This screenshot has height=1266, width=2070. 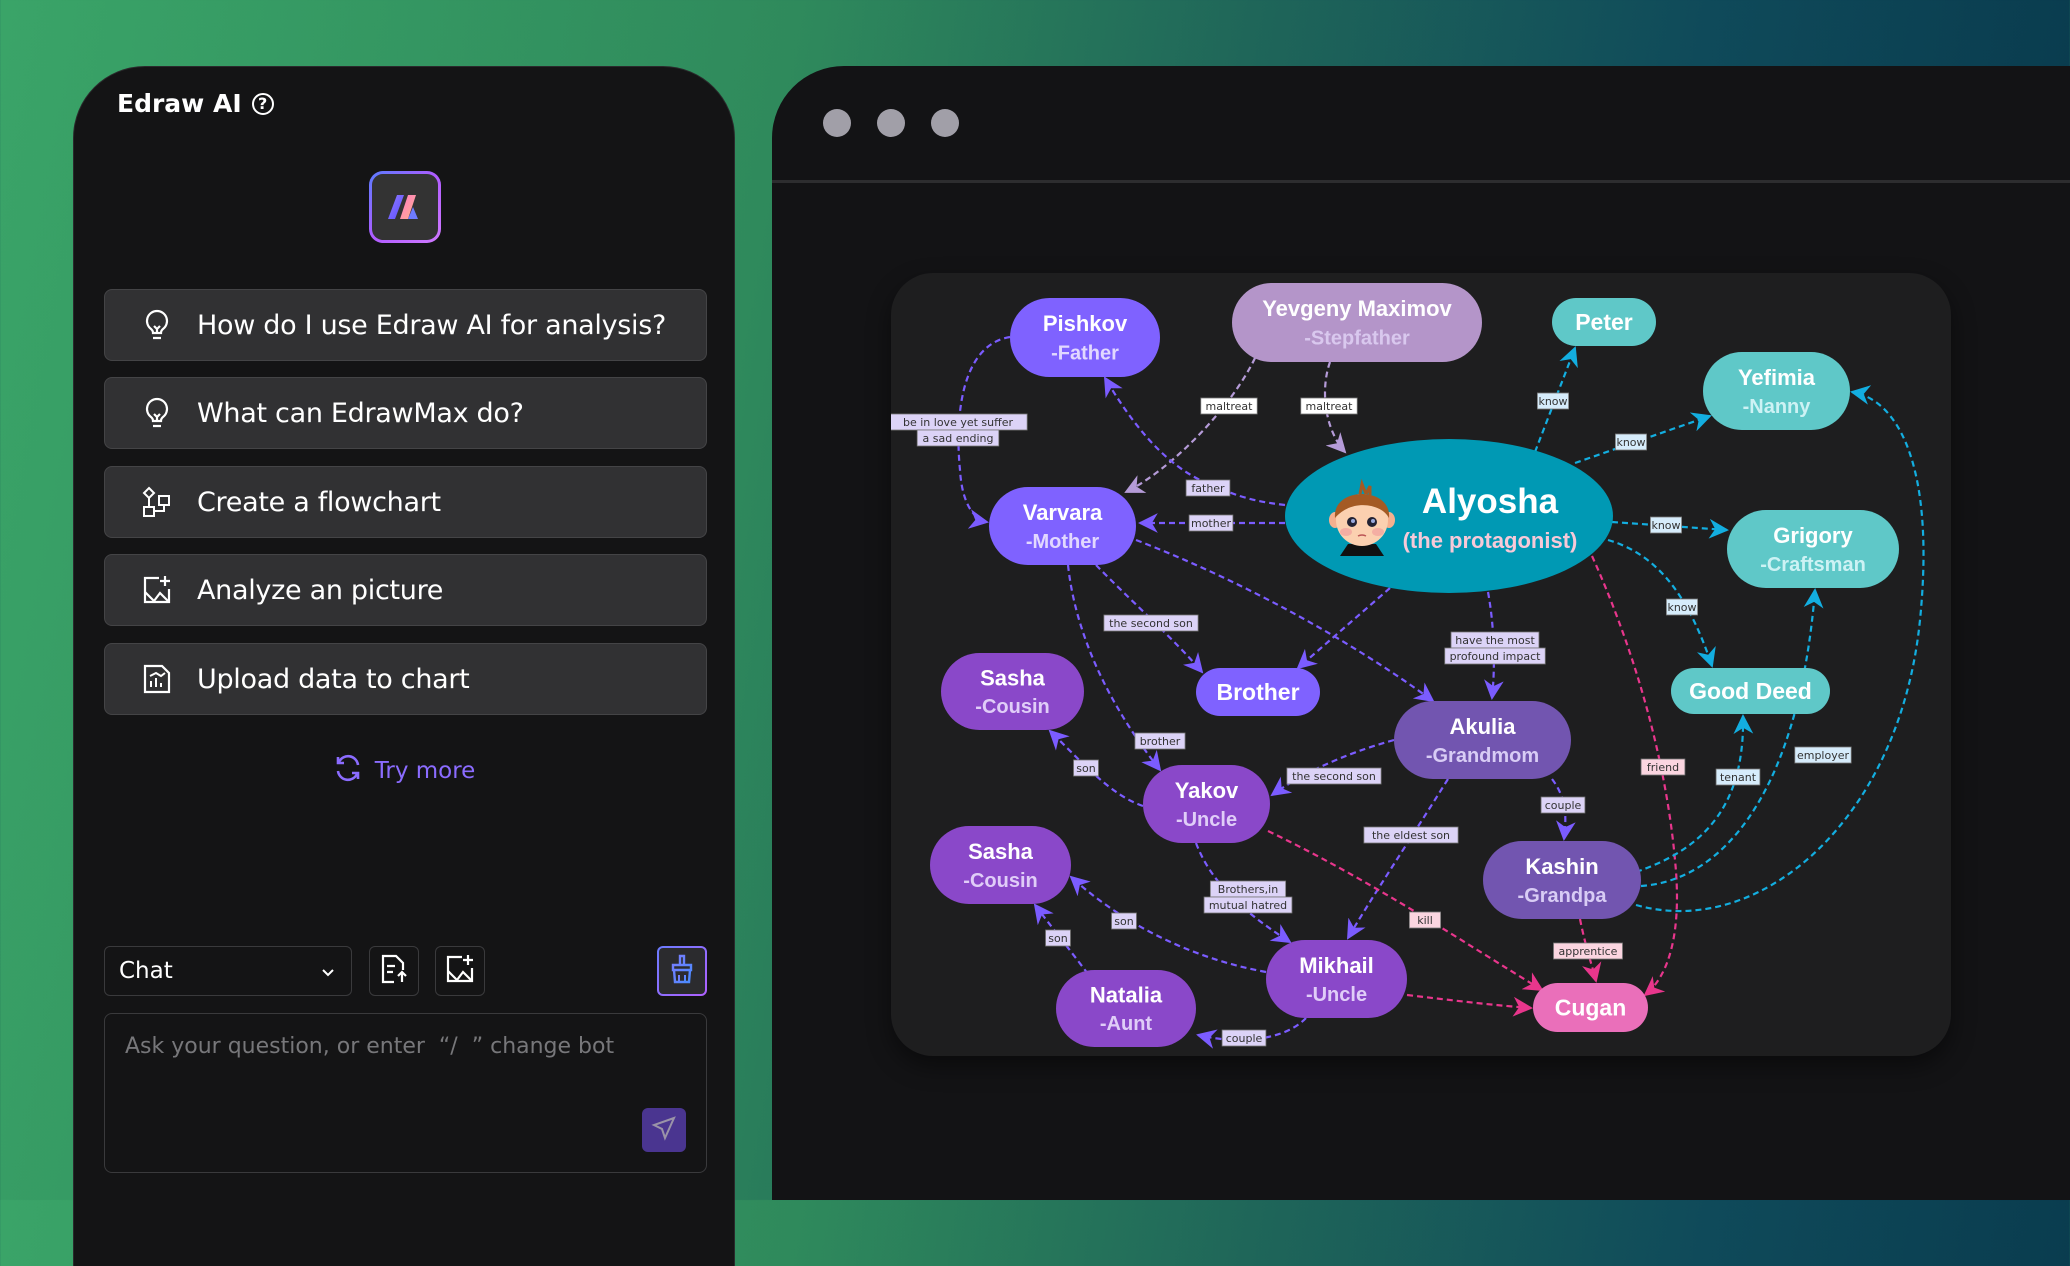 What do you see at coordinates (945, 123) in the screenshot?
I see `window-maximize-button` at bounding box center [945, 123].